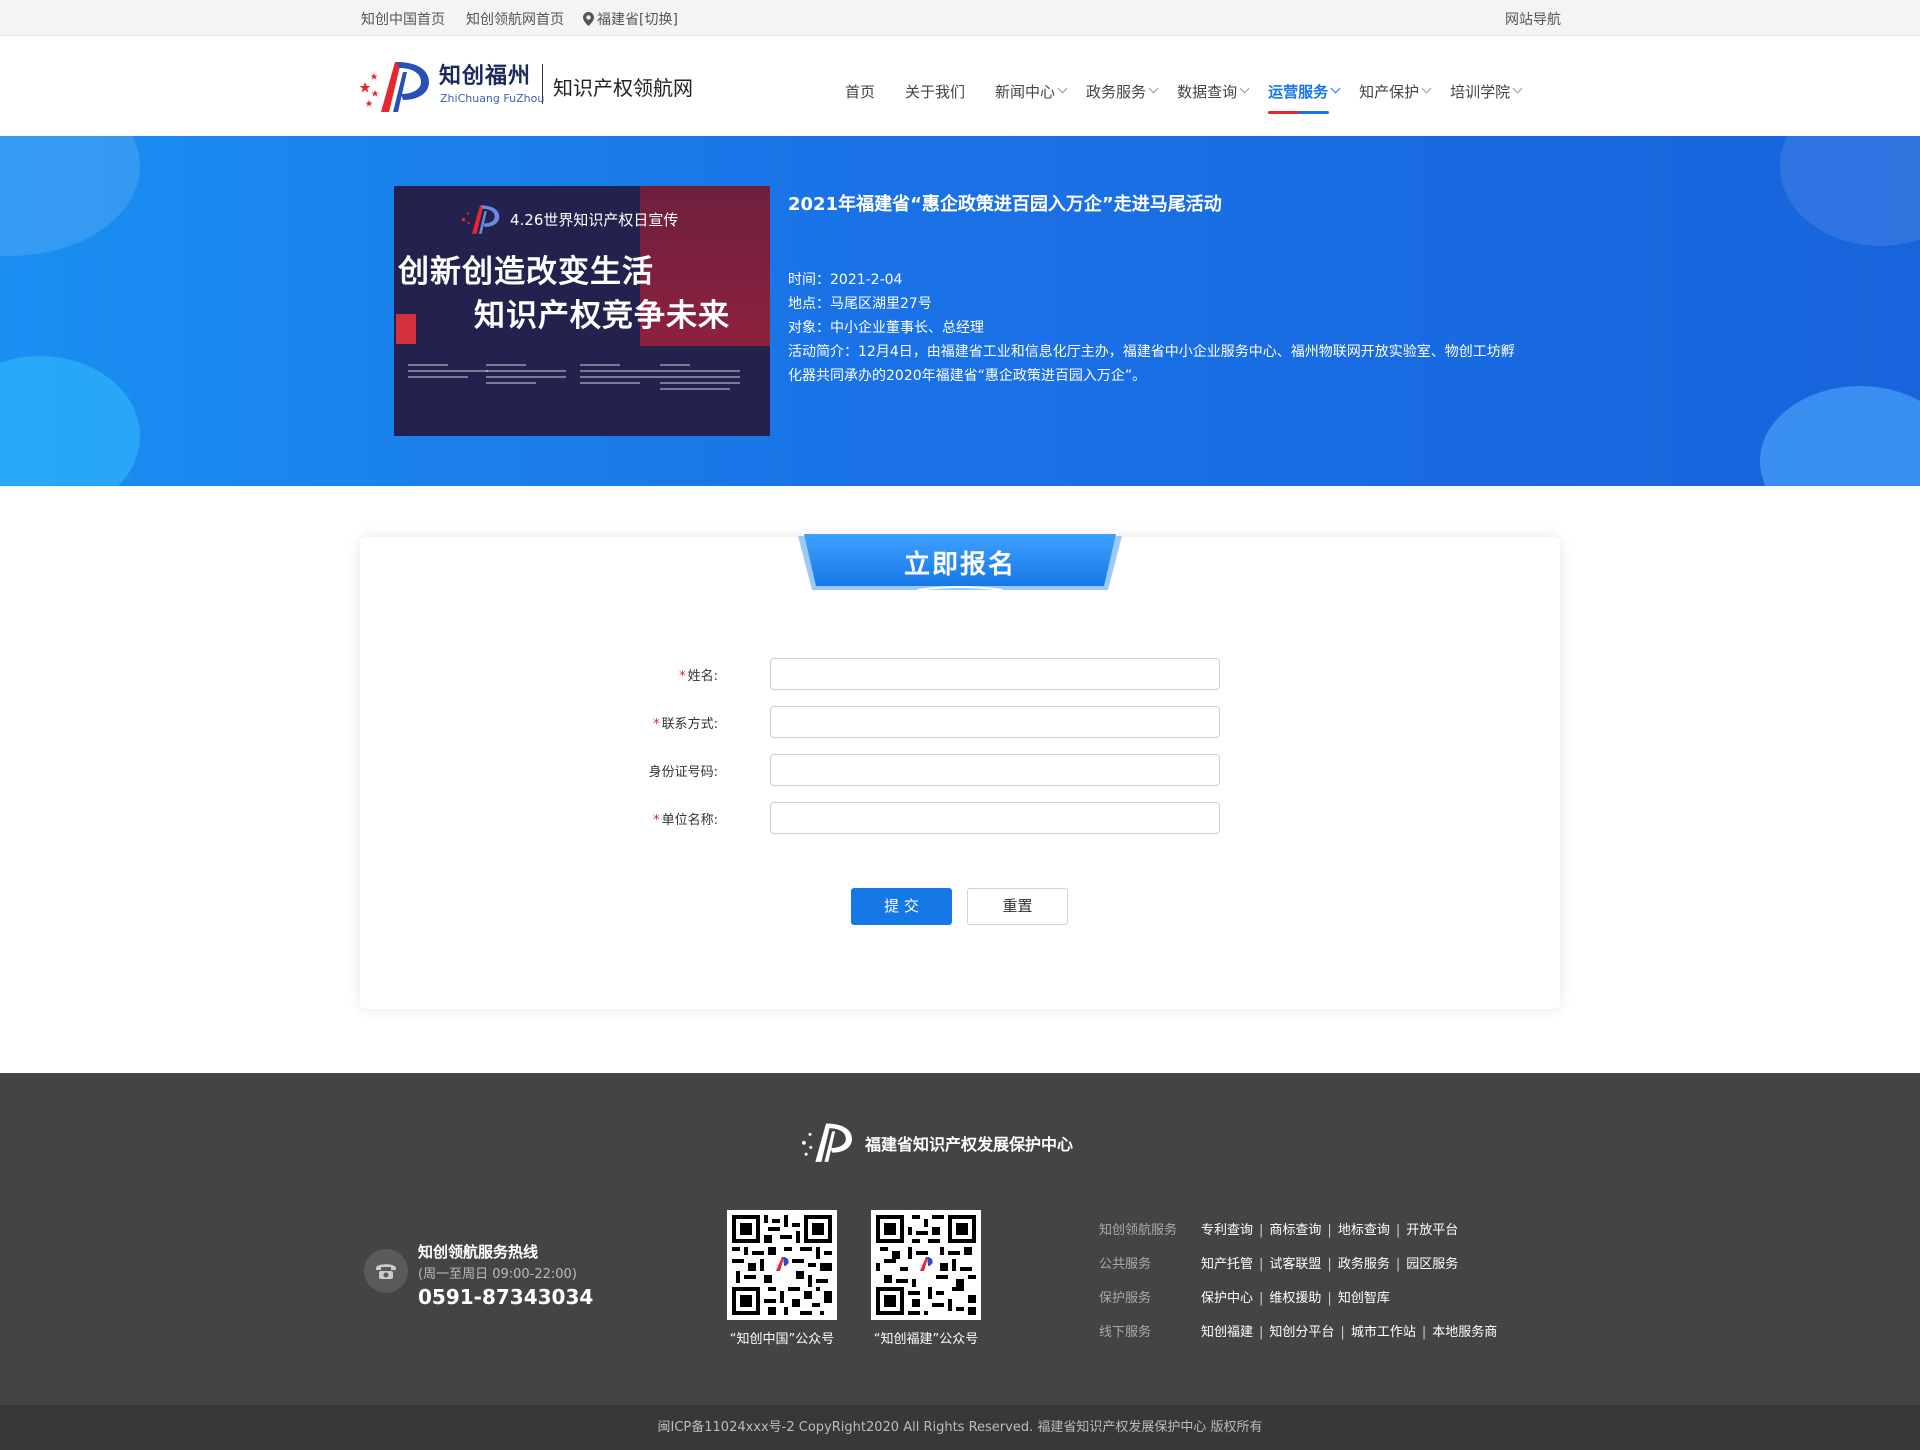  Describe the element at coordinates (1301, 1332) in the screenshot. I see `footer-link: 知创分平台` at that location.